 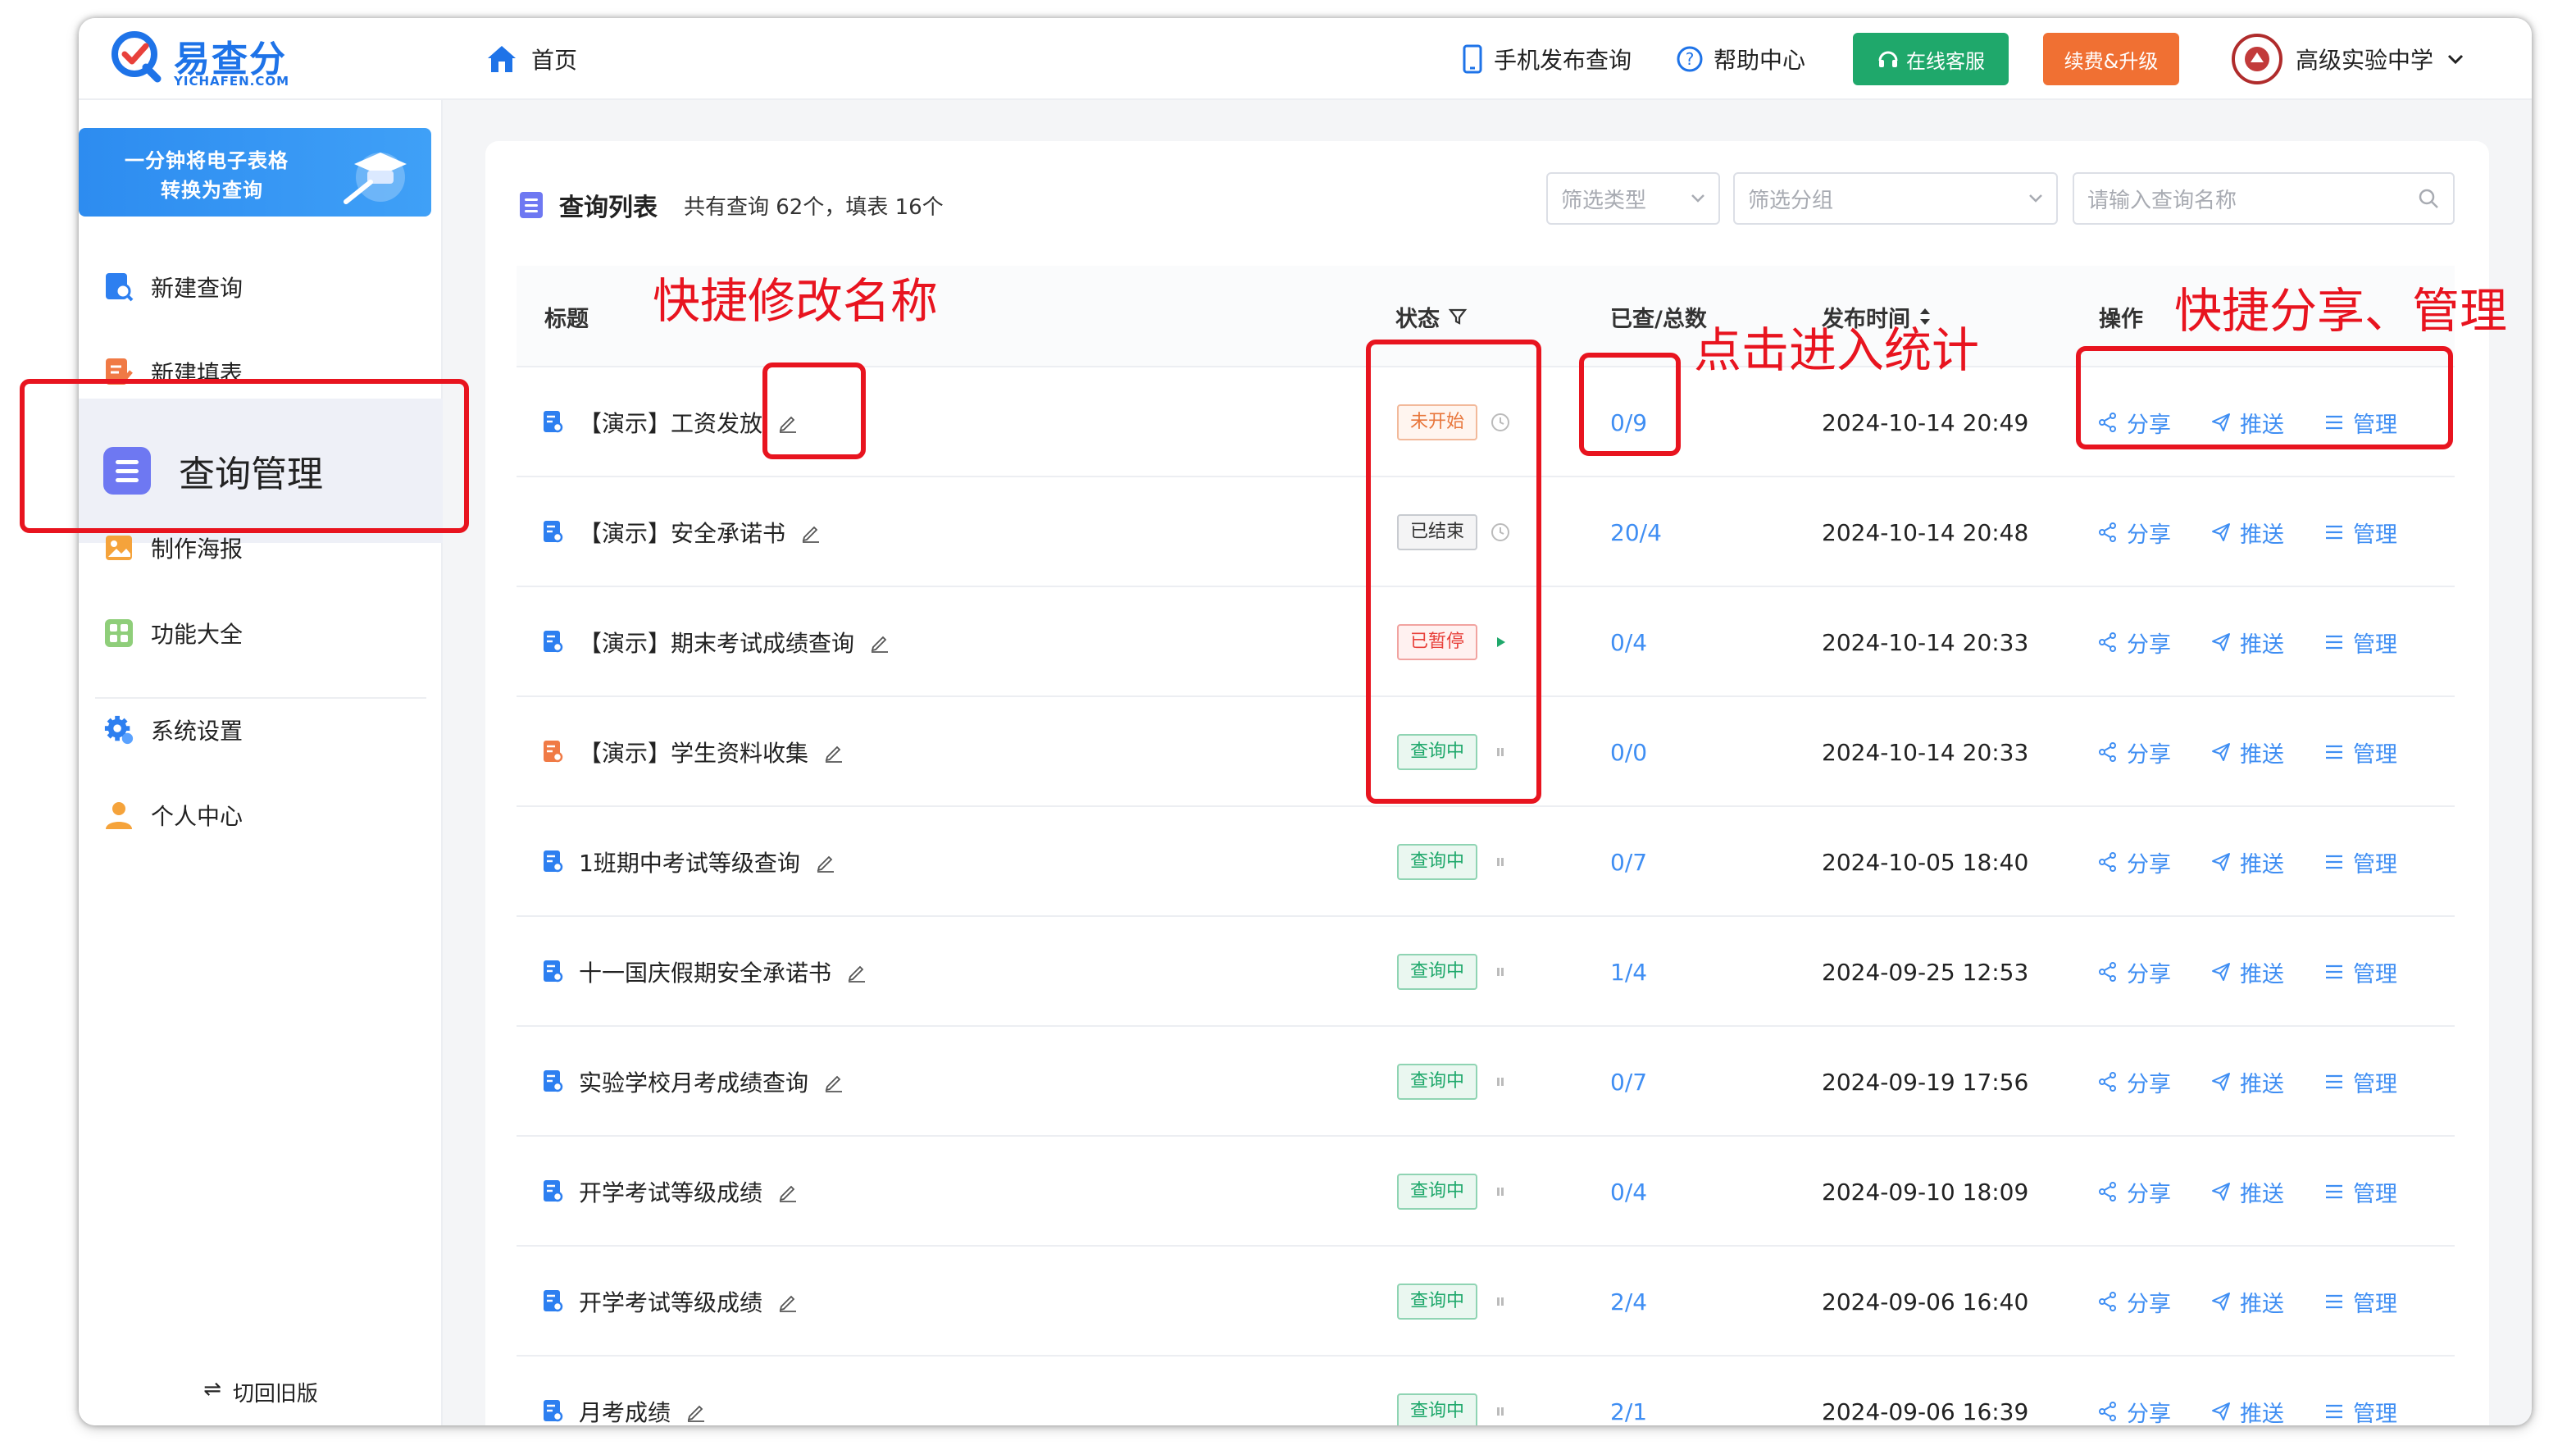 I want to click on help-center-link: ? 帮助中心, so click(x=1741, y=59).